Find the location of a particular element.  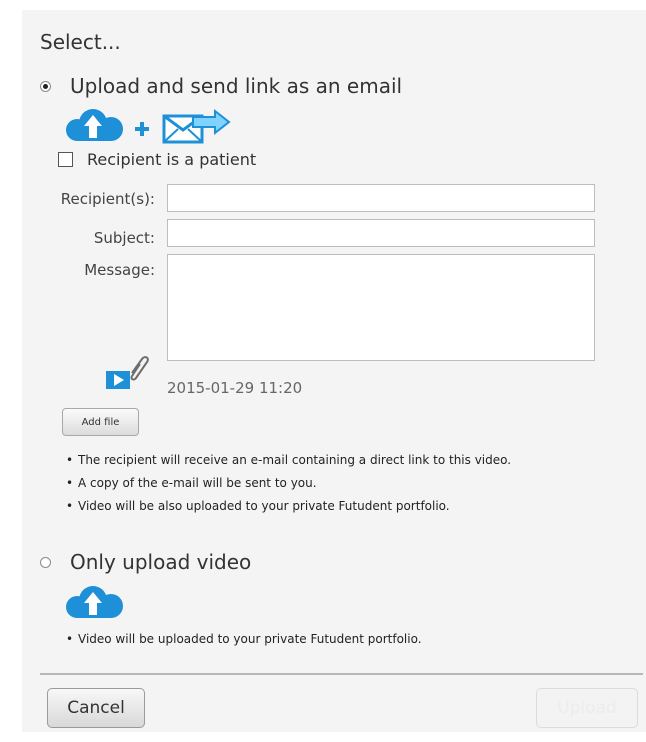

email-option-icons is located at coordinates (155, 128).